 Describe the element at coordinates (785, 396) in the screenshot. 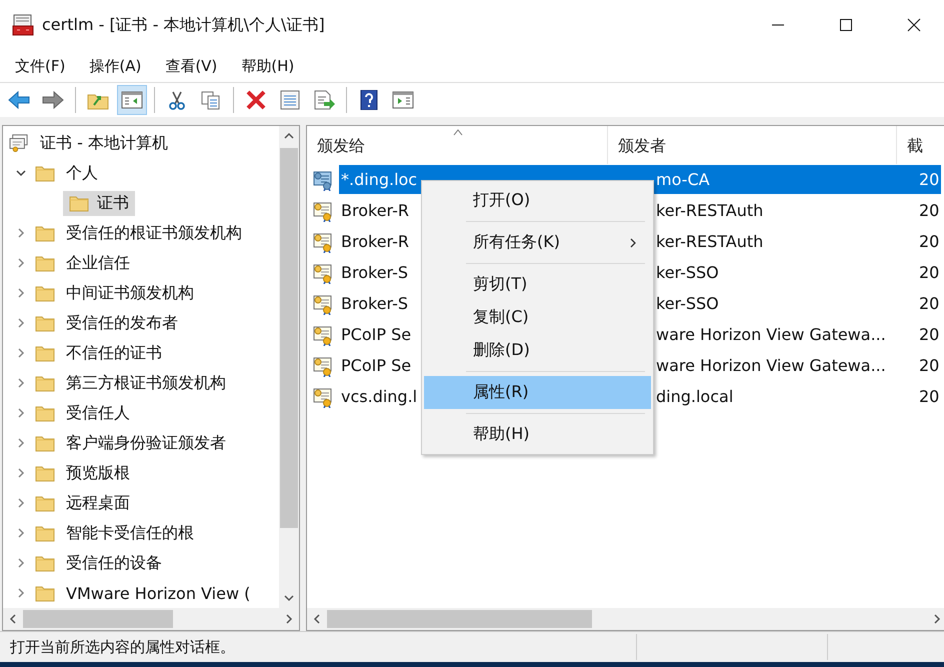

I see `table-cell: ding.local` at that location.